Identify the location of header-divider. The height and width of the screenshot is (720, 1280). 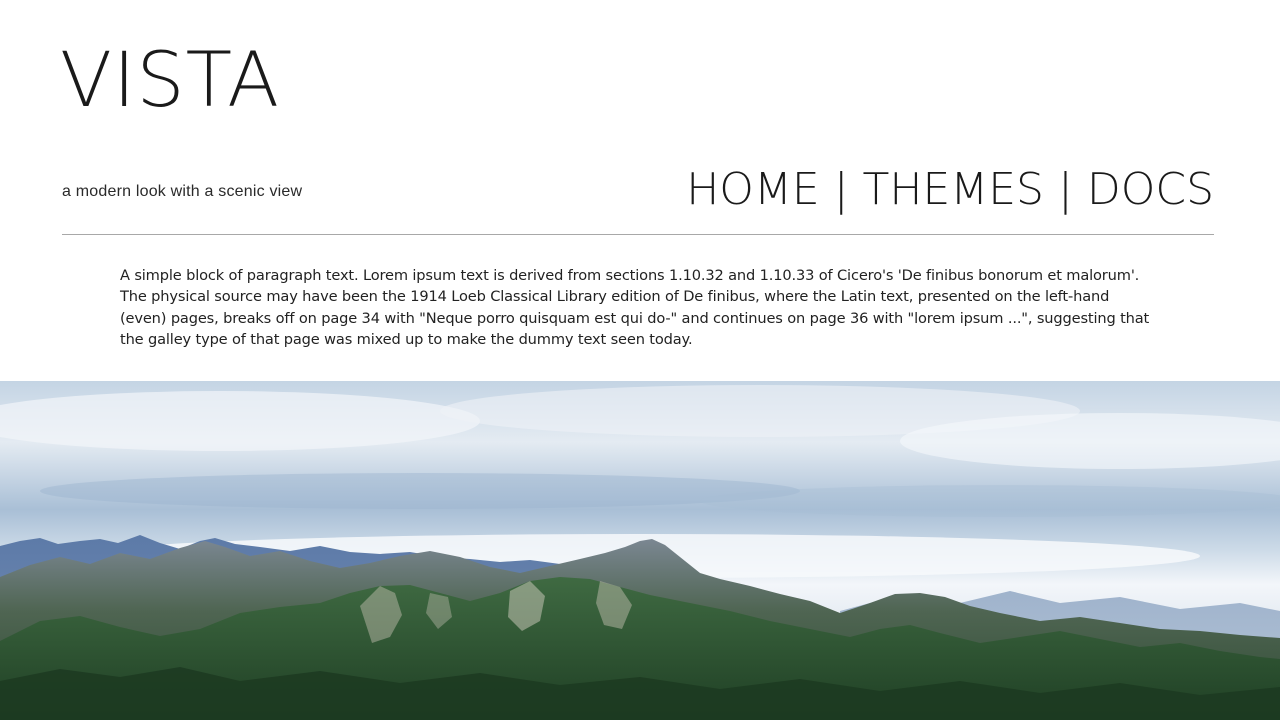
(638, 234).